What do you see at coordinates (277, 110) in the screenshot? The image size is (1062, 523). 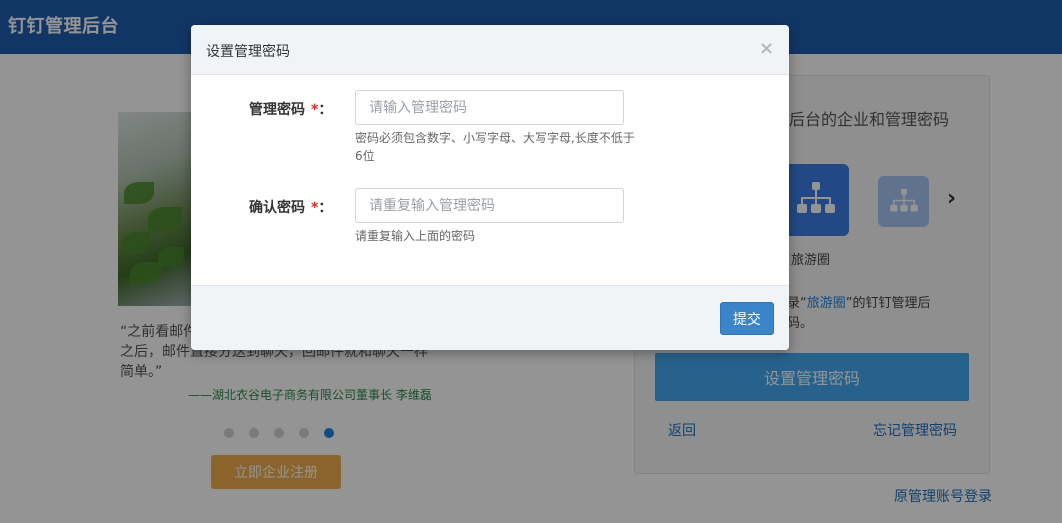 I see `password-label-text: 管理密码` at bounding box center [277, 110].